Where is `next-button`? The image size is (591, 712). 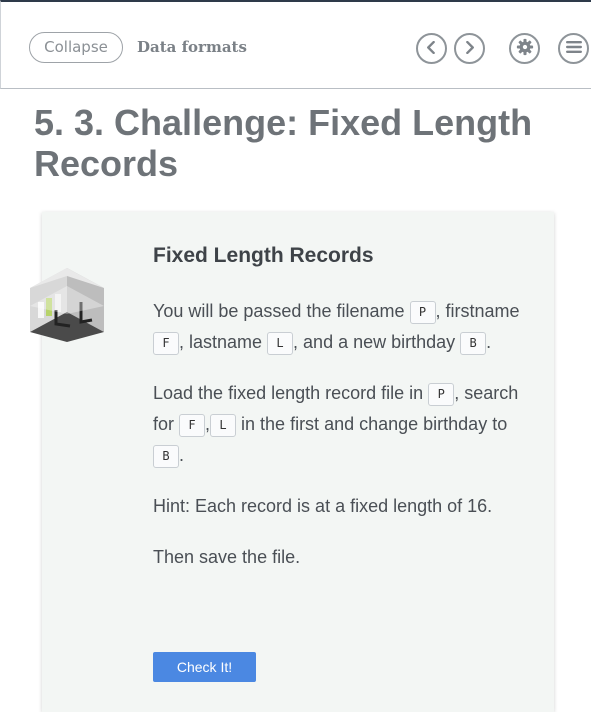 next-button is located at coordinates (469, 48).